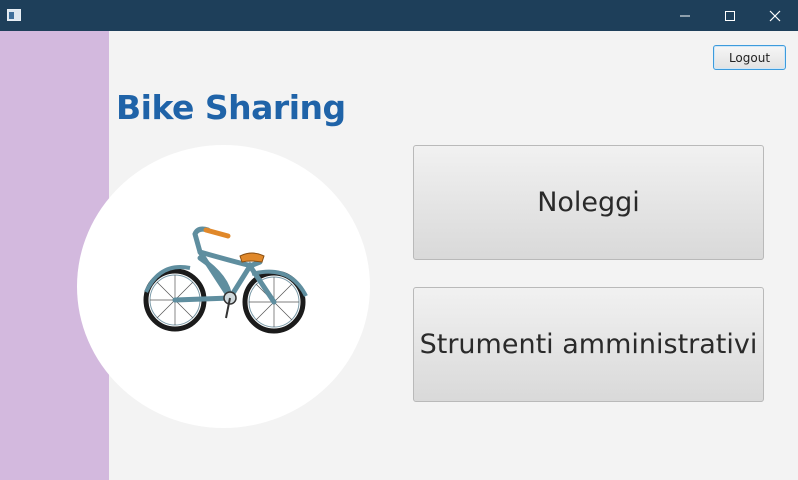  I want to click on minimize-icon, so click(685, 15).